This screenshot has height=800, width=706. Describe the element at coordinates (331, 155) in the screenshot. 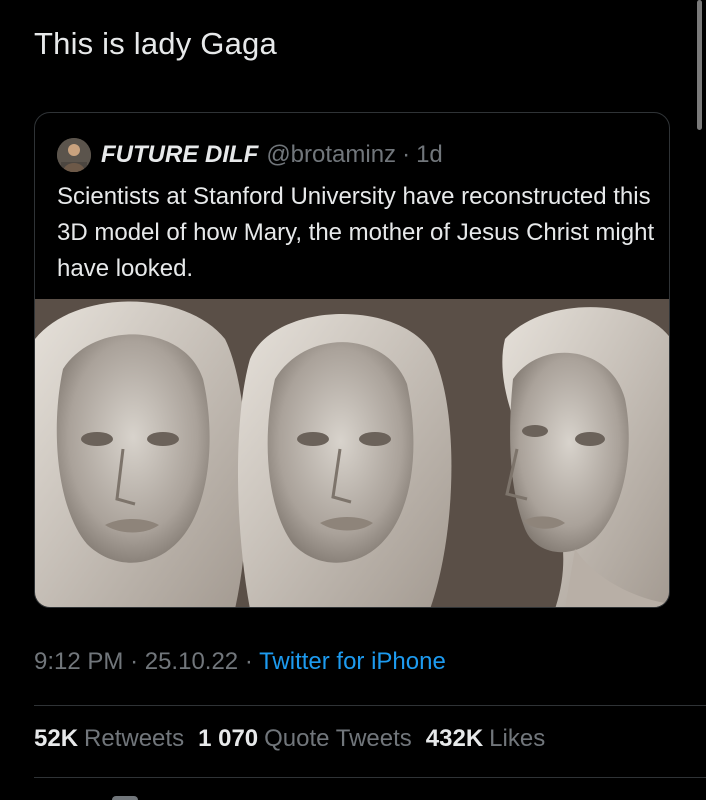

I see `quoted-author-handle: @brotaminz` at that location.